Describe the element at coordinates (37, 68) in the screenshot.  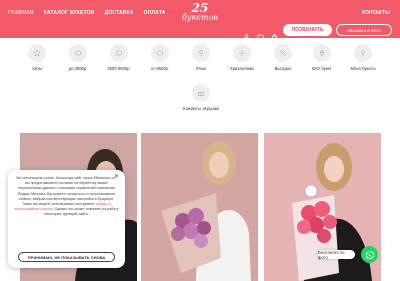
I see `category-label: Хиты` at that location.